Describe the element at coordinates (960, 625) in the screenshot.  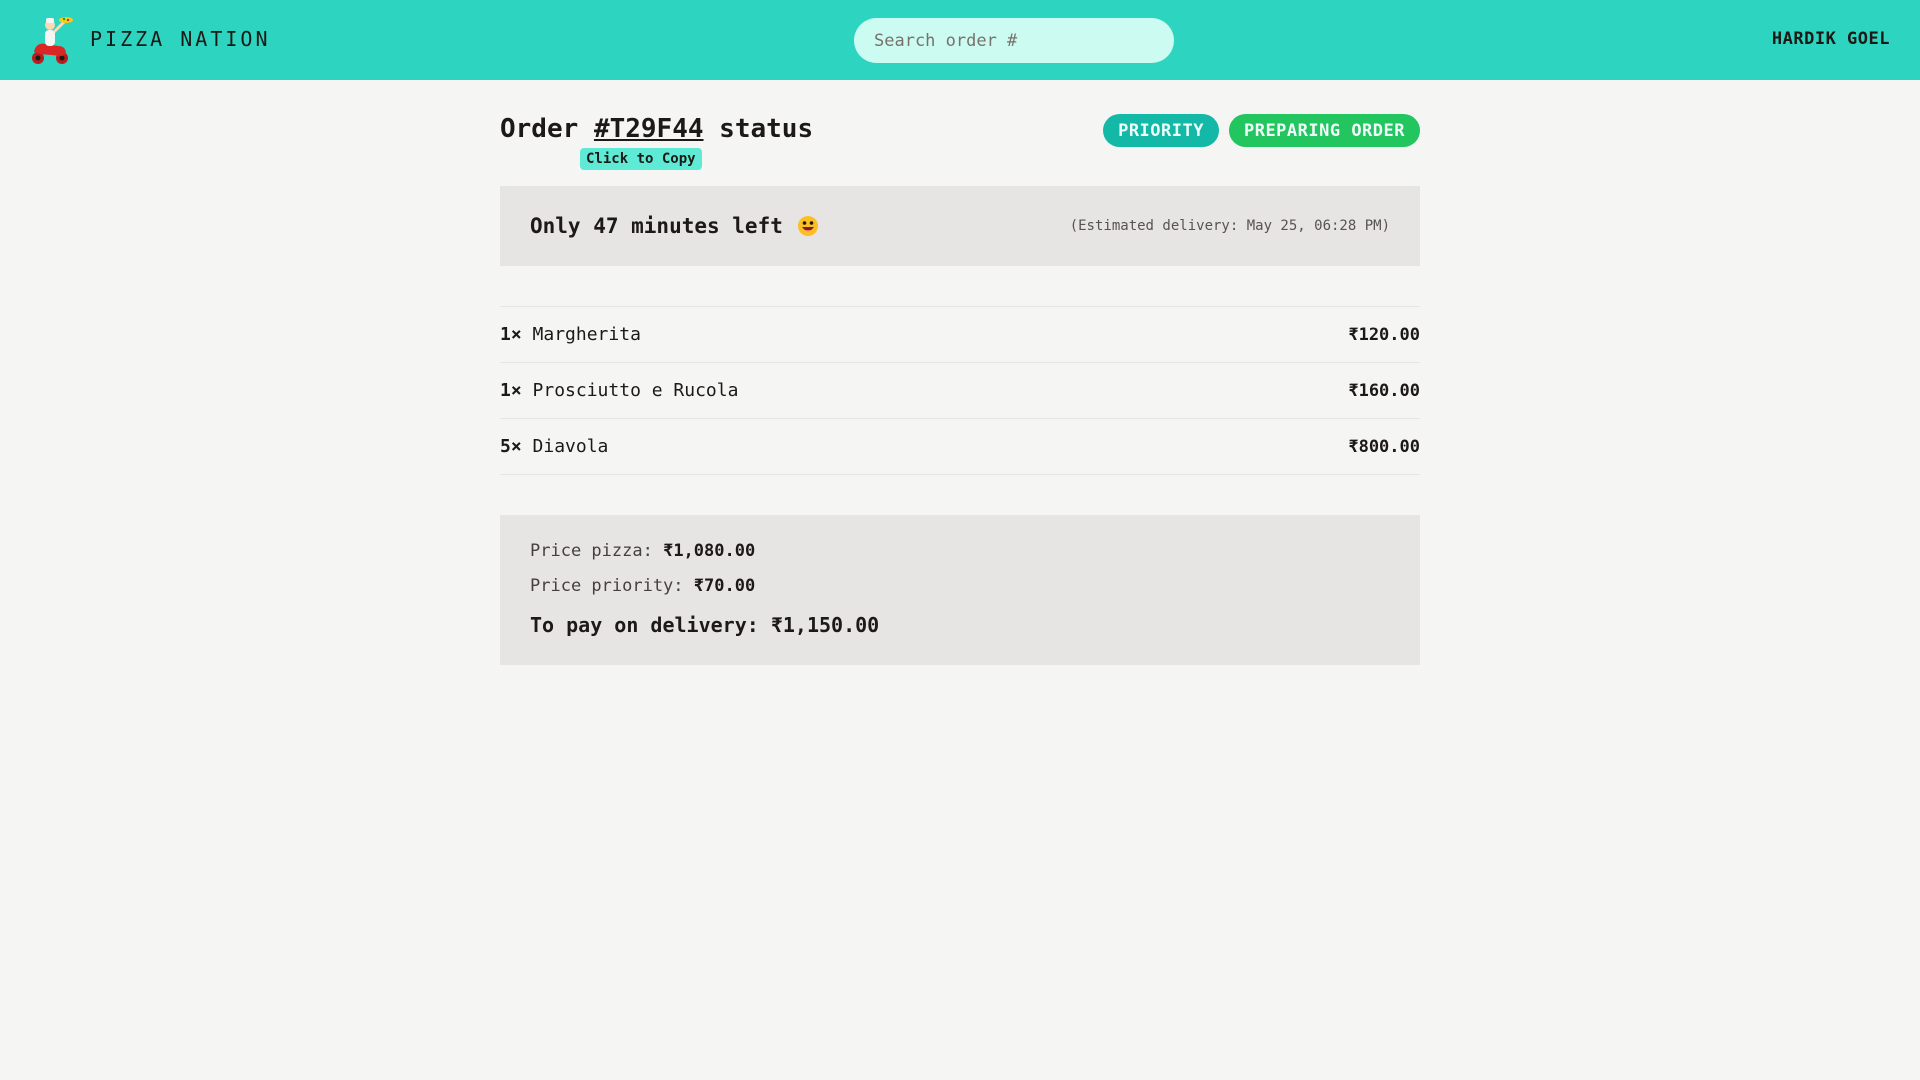
I see `total-to-pay: To pay on delivery: ₹1,150.00` at that location.